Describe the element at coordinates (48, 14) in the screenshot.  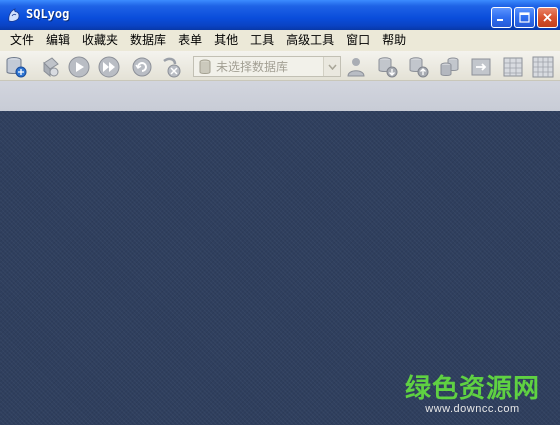
I see `window-title: SQLyog` at that location.